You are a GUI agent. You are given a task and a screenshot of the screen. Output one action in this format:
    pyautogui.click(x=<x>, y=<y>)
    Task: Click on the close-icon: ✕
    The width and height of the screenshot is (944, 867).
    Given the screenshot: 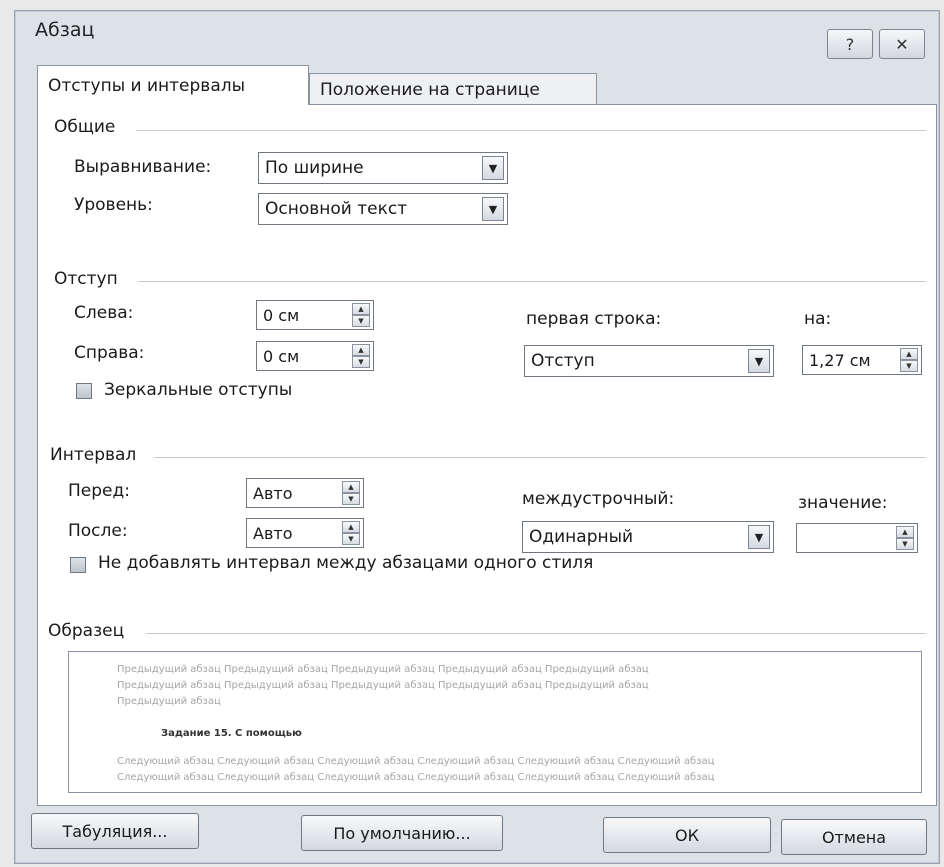 What is the action you would take?
    pyautogui.click(x=902, y=44)
    